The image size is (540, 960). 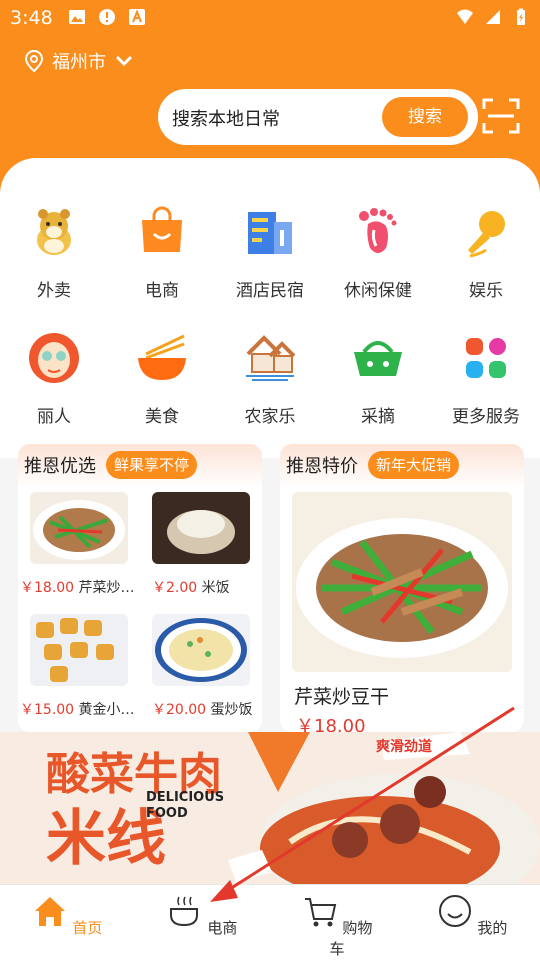 What do you see at coordinates (378, 379) in the screenshot?
I see `category-picking: 采摘` at bounding box center [378, 379].